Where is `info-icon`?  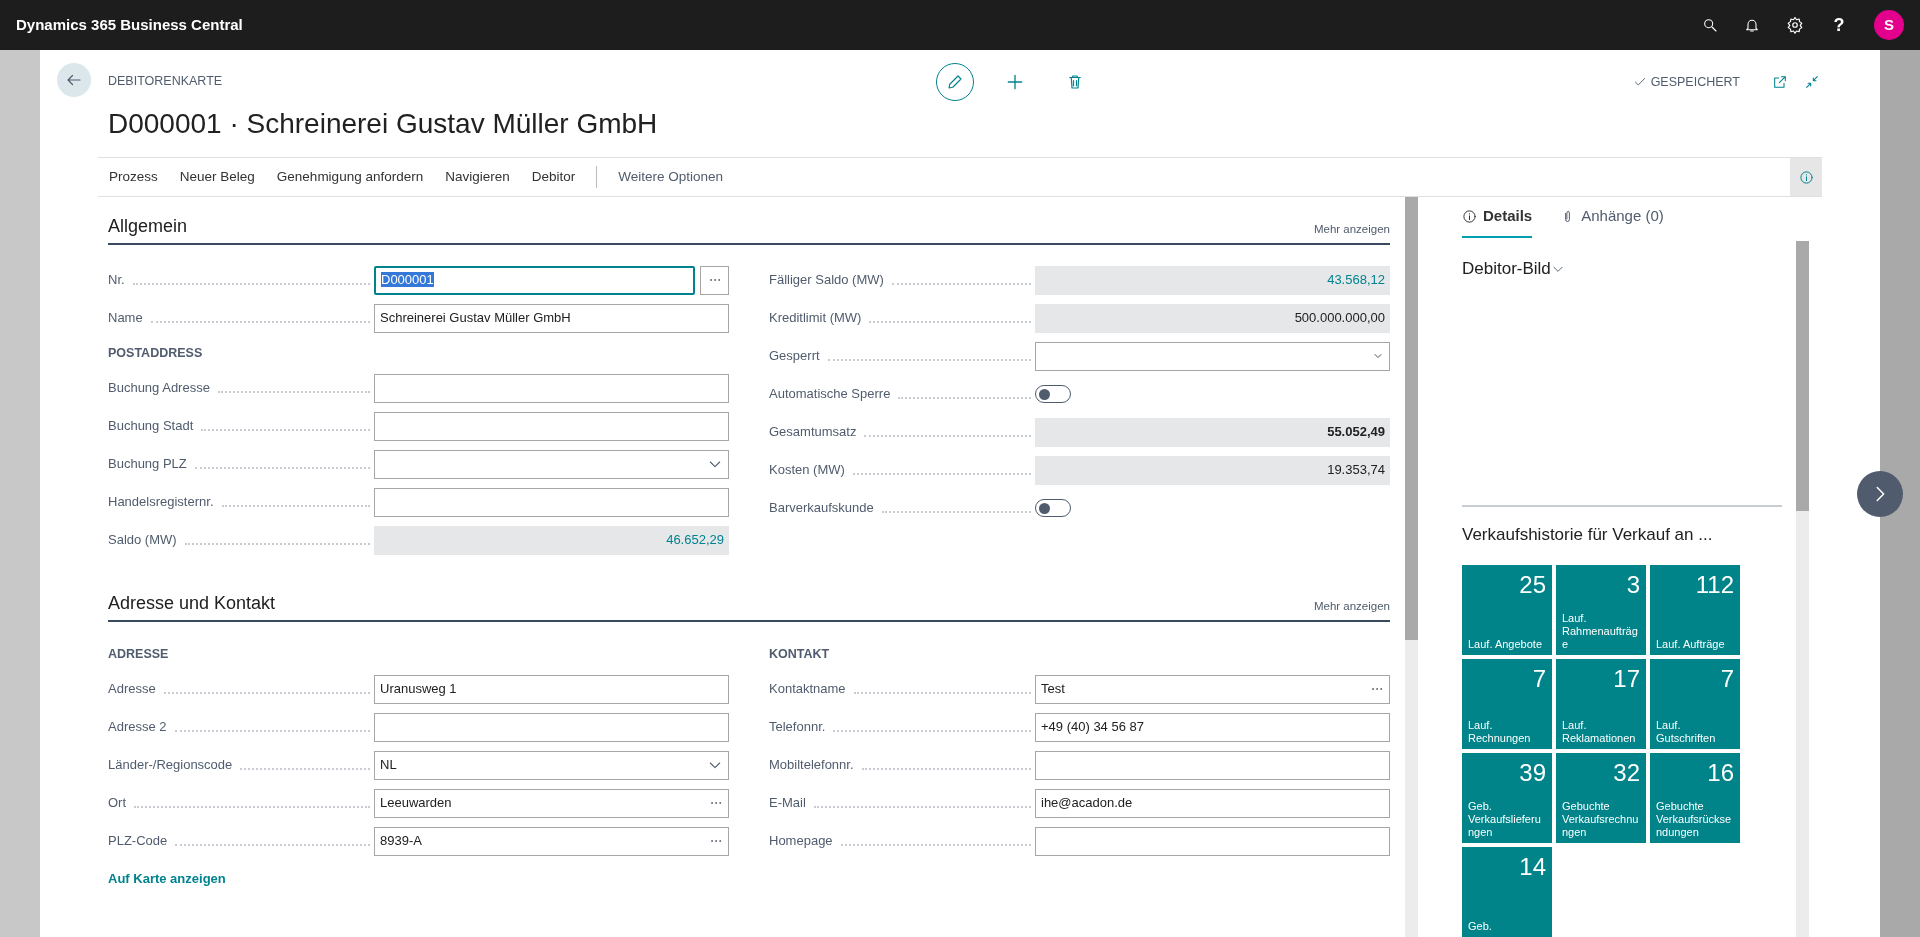
info-icon is located at coordinates (1469, 217).